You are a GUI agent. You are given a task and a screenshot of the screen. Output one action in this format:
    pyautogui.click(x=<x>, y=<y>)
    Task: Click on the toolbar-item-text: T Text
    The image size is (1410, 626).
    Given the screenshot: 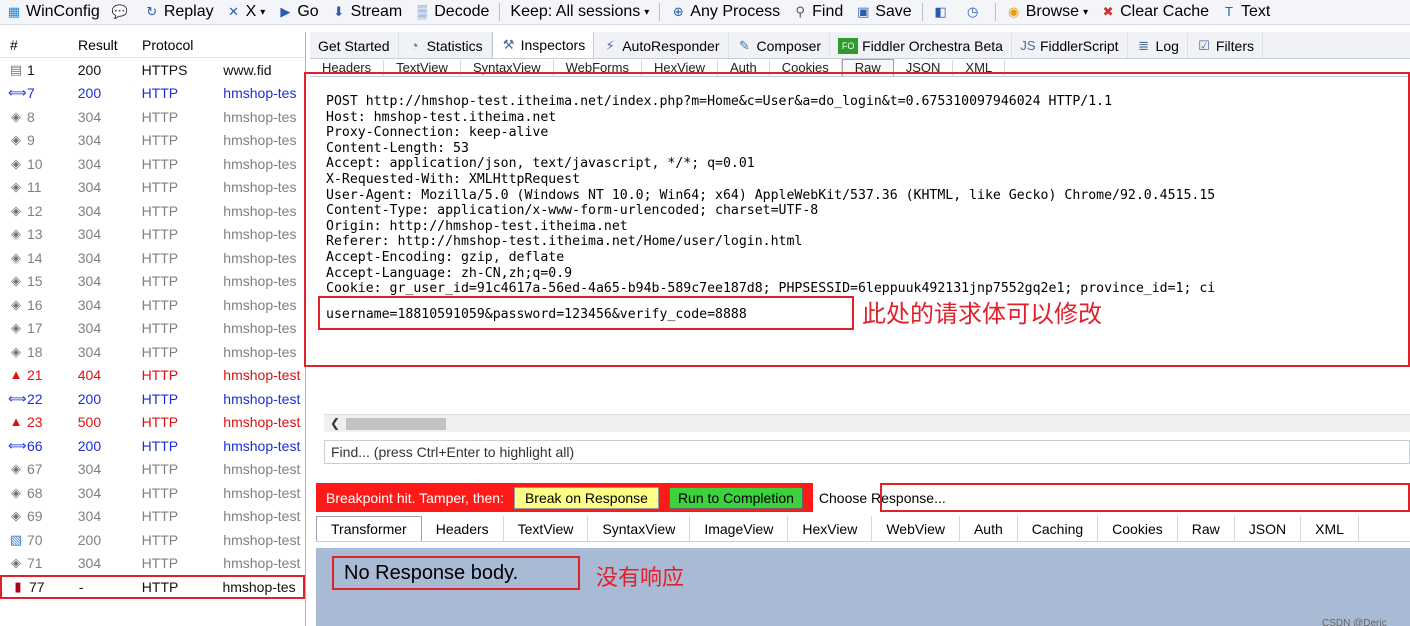 What is the action you would take?
    pyautogui.click(x=1245, y=12)
    